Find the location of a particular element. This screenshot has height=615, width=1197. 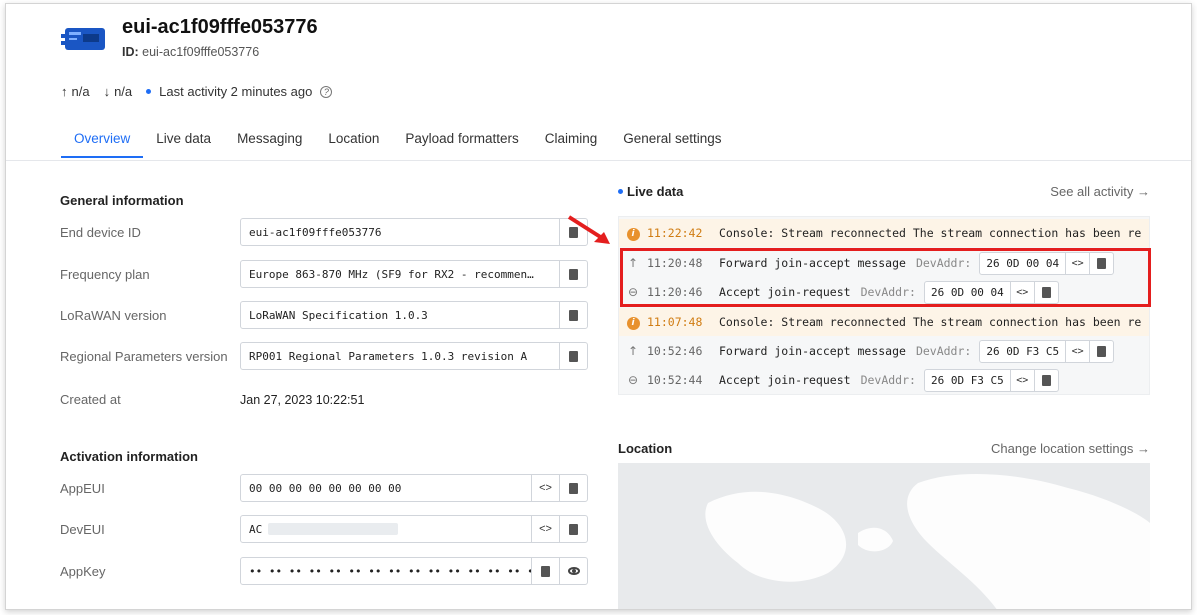

location-header: Location Change location settings → is located at coordinates (884, 448).